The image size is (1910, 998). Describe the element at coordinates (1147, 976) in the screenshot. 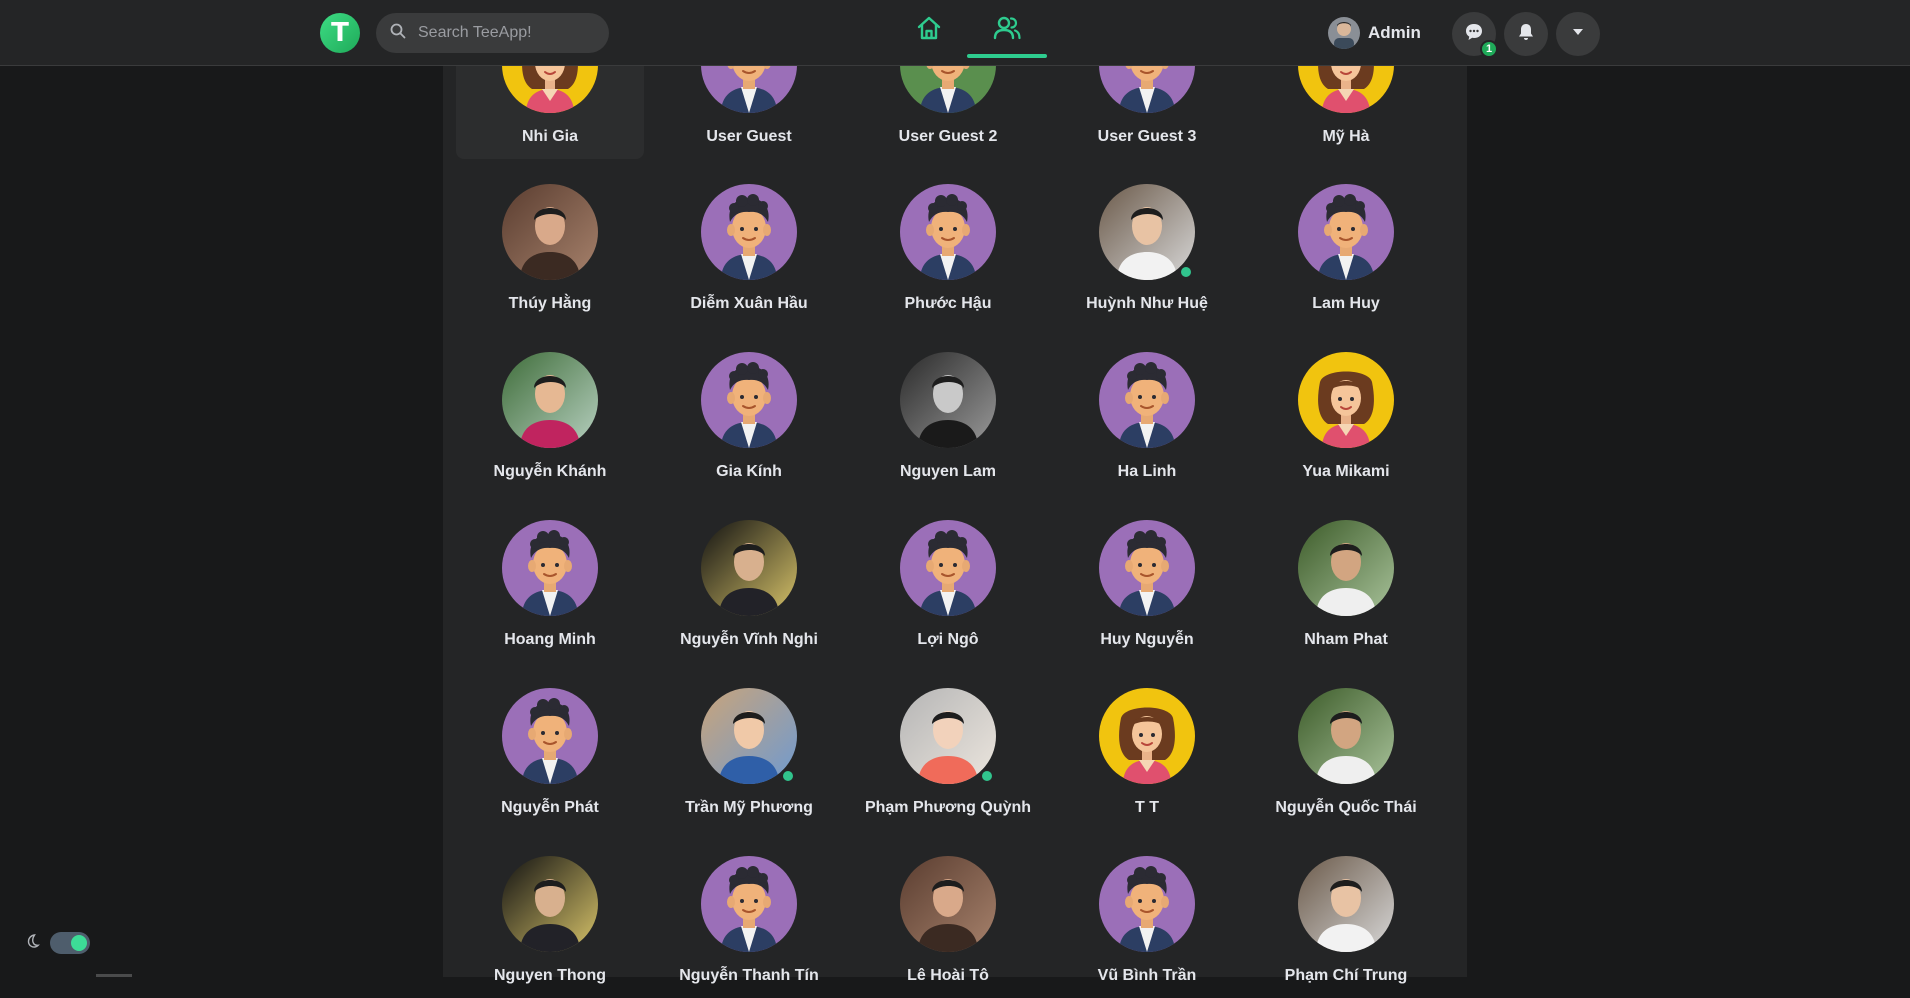

I see `friend-name: Vũ Bình Trần` at that location.